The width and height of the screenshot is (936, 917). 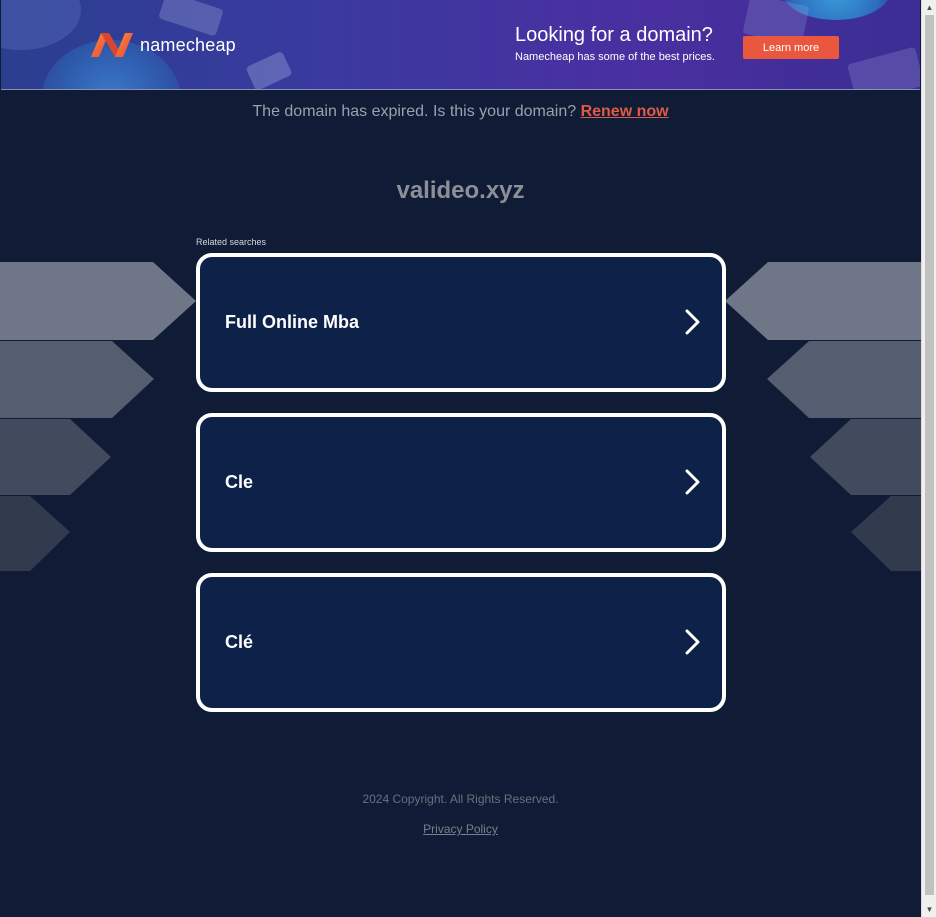 I want to click on scrollbar-thumb, so click(x=929, y=455).